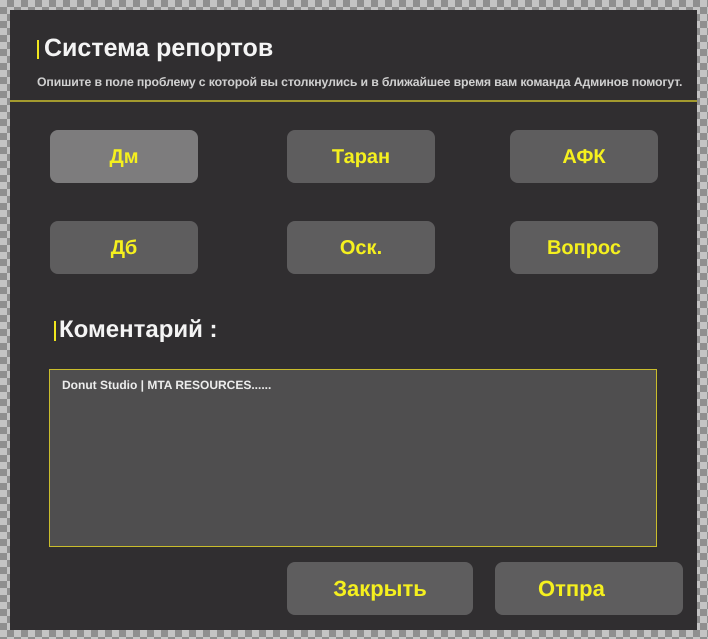 The image size is (708, 639). What do you see at coordinates (584, 156) in the screenshot?
I see `report-type-button: АФК` at bounding box center [584, 156].